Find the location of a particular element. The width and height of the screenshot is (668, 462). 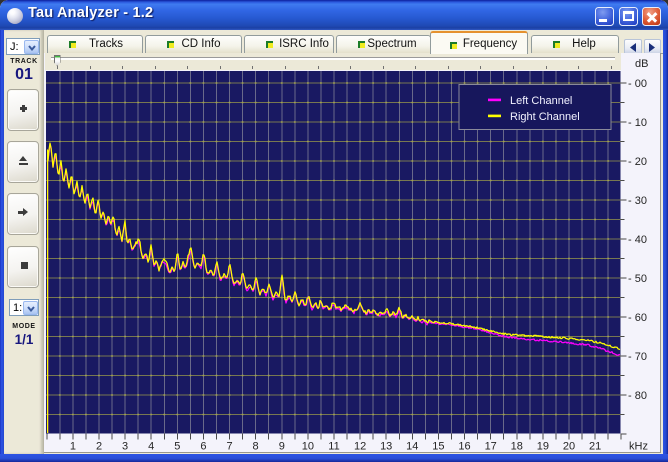

svg-text: 10 is located at coordinates (308, 447).